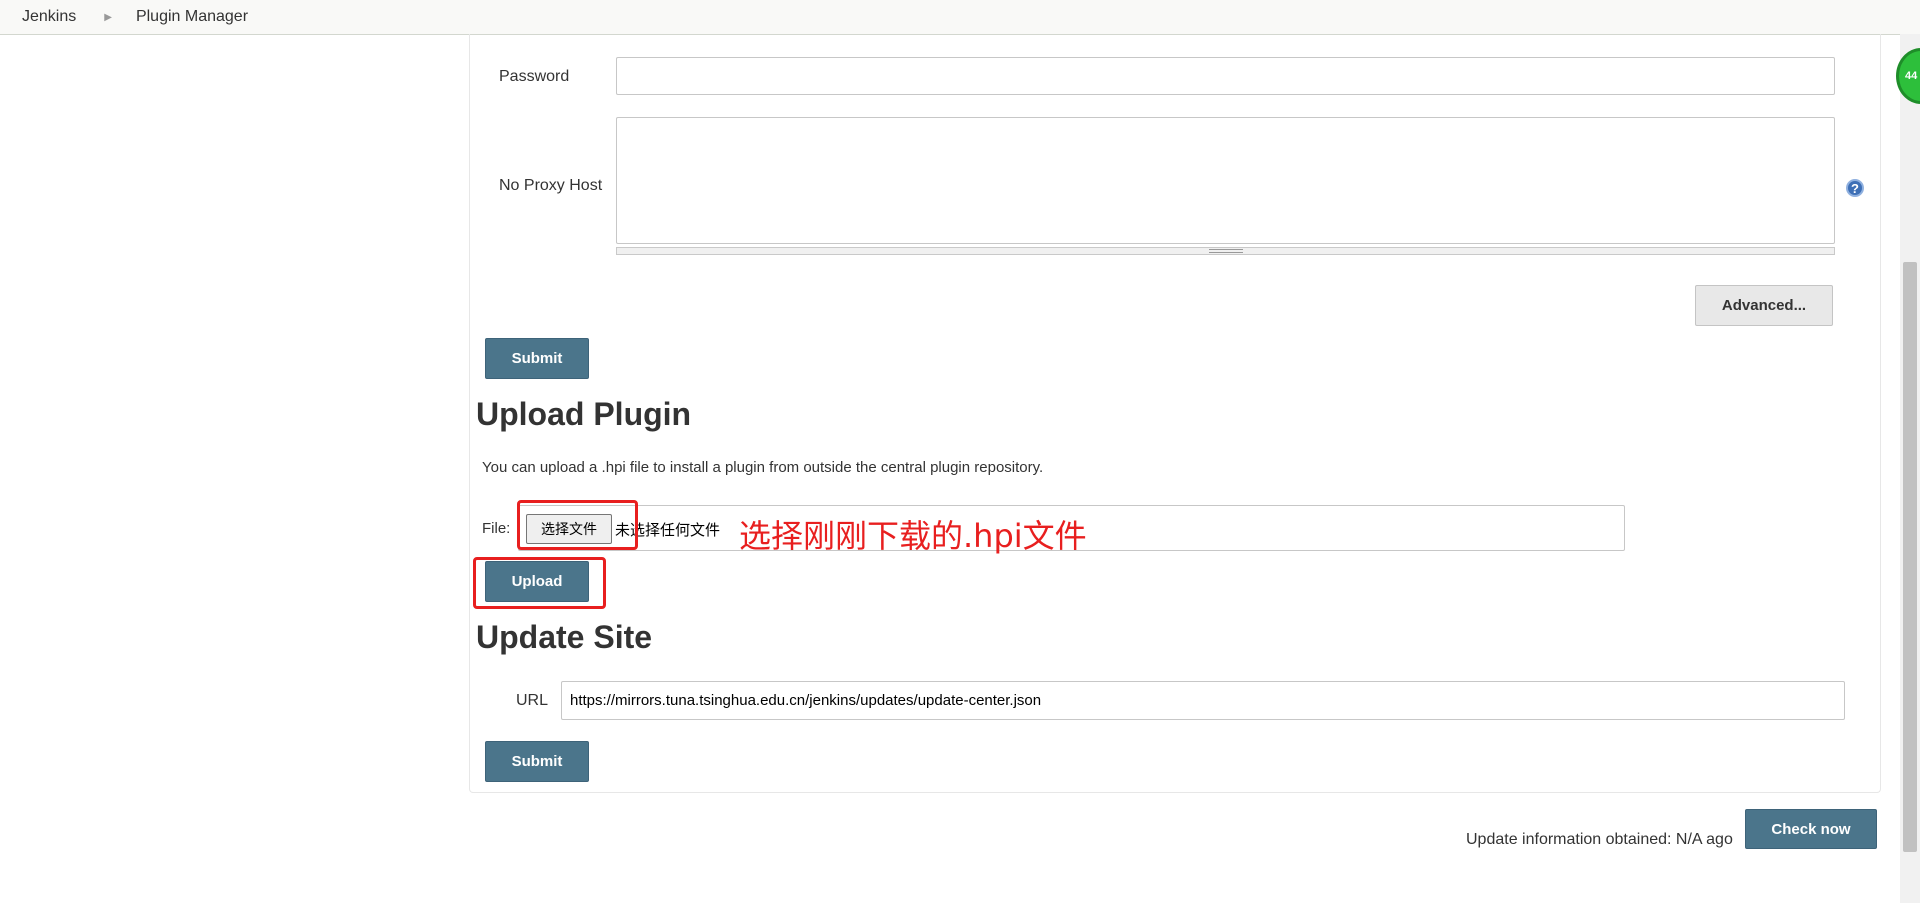  Describe the element at coordinates (537, 761) in the screenshot. I see `update-site-submit-button: Submit` at that location.